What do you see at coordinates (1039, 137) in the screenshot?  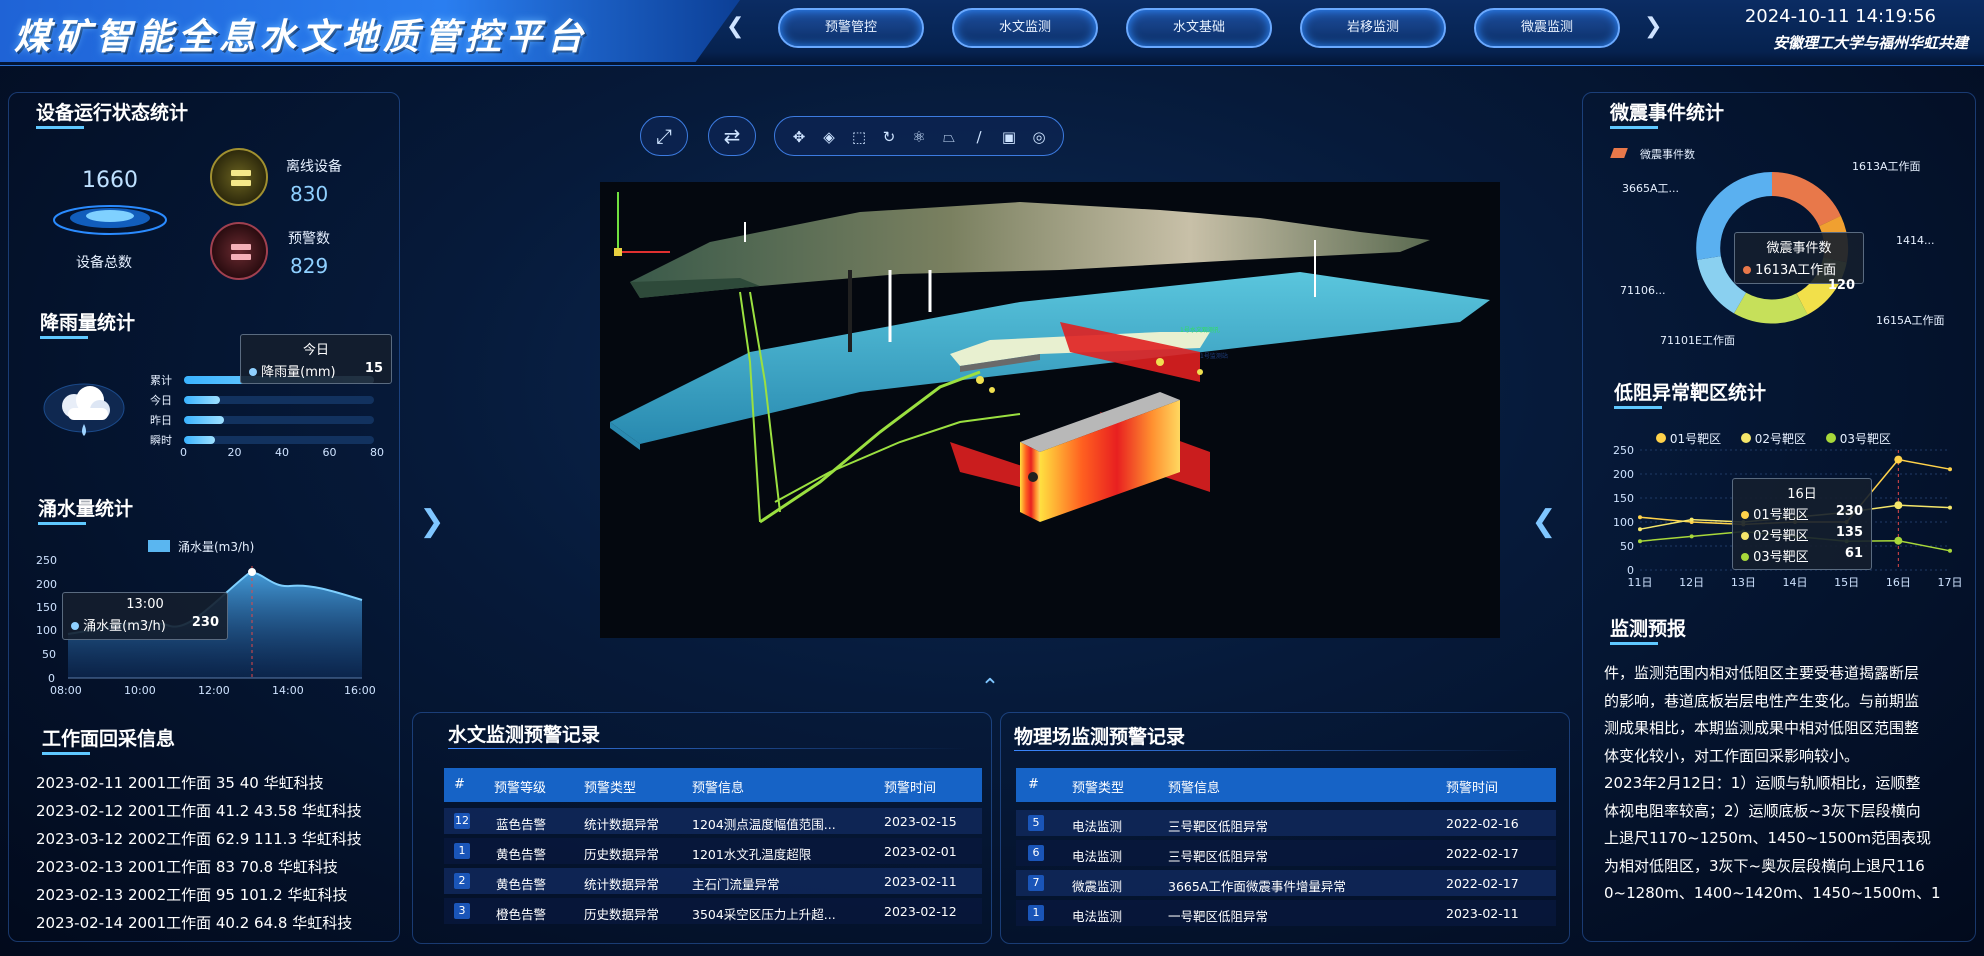 I see `location-icon: ◎` at bounding box center [1039, 137].